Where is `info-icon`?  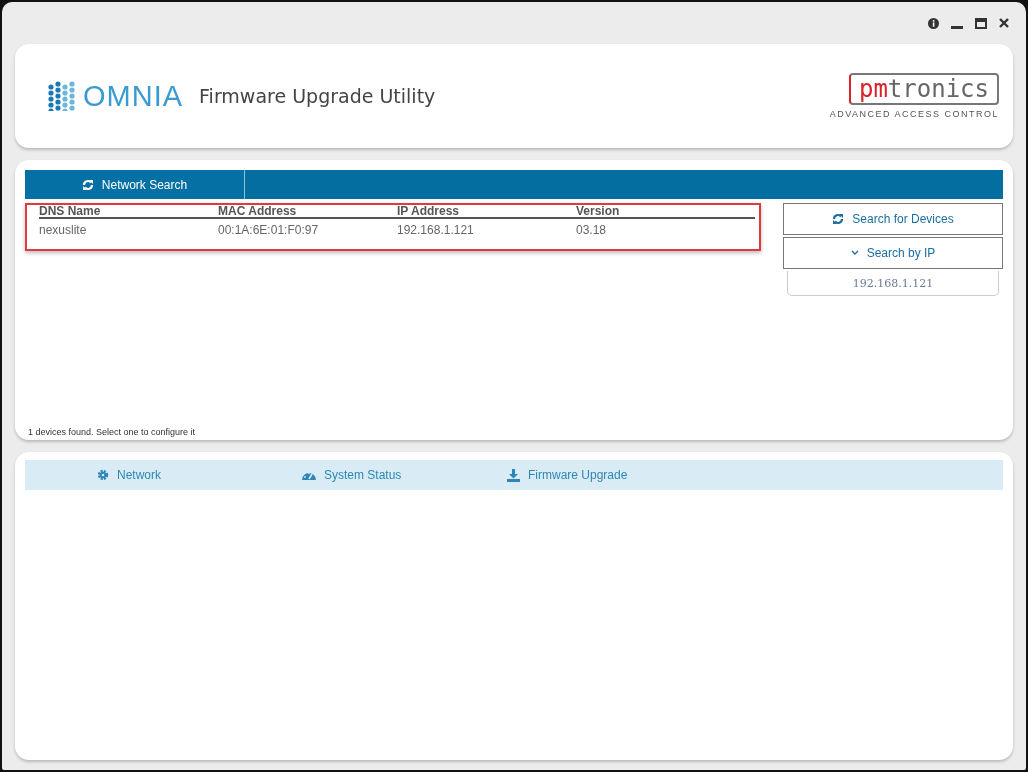
info-icon is located at coordinates (933, 23).